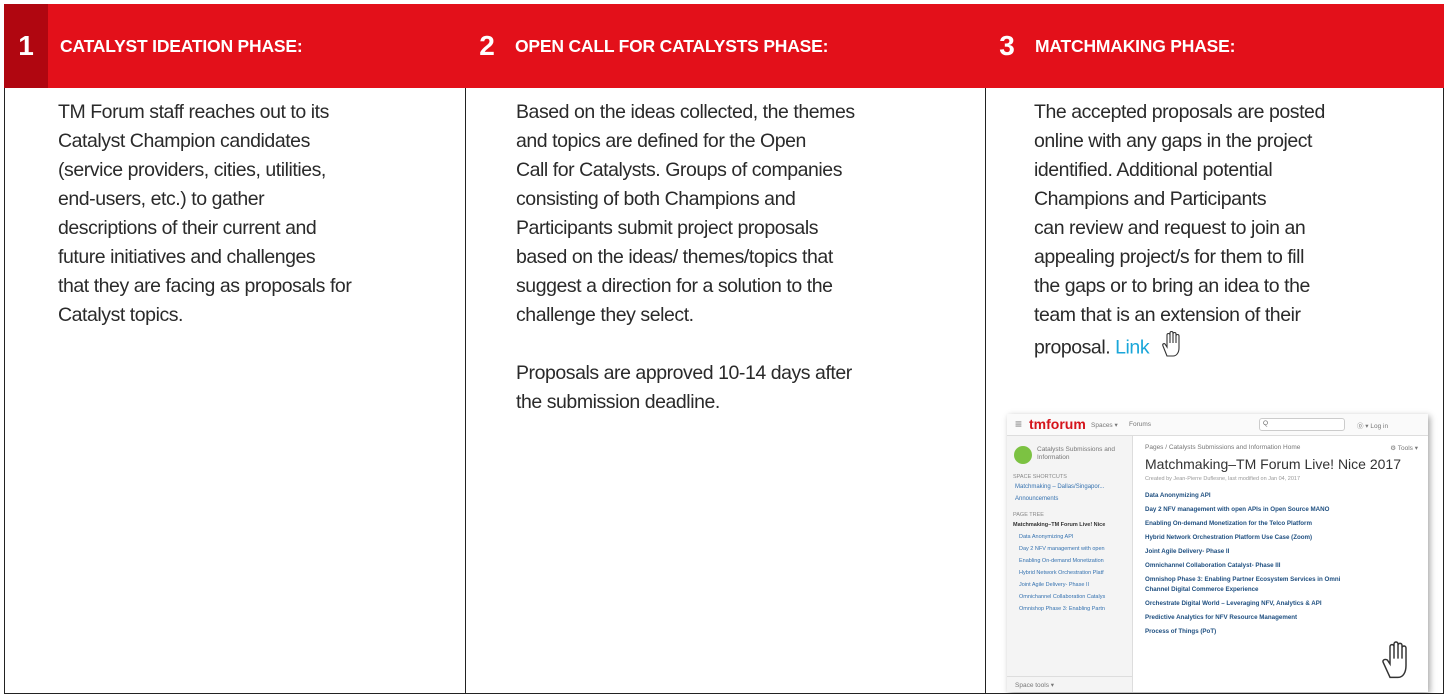 The image size is (1448, 694). Describe the element at coordinates (184, 141) in the screenshot. I see `text-line: Catalyst Champion candidates` at that location.